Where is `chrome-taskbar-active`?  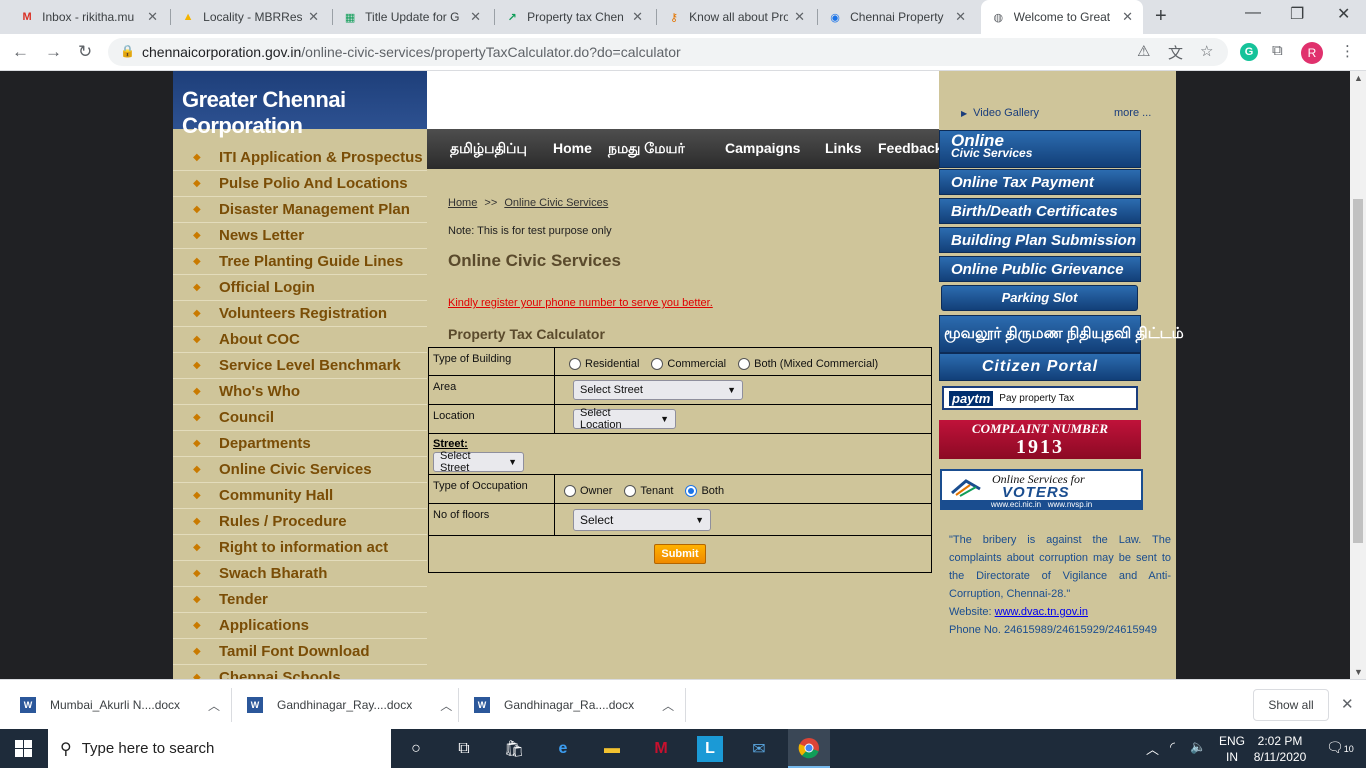
chrome-taskbar-active is located at coordinates (809, 748).